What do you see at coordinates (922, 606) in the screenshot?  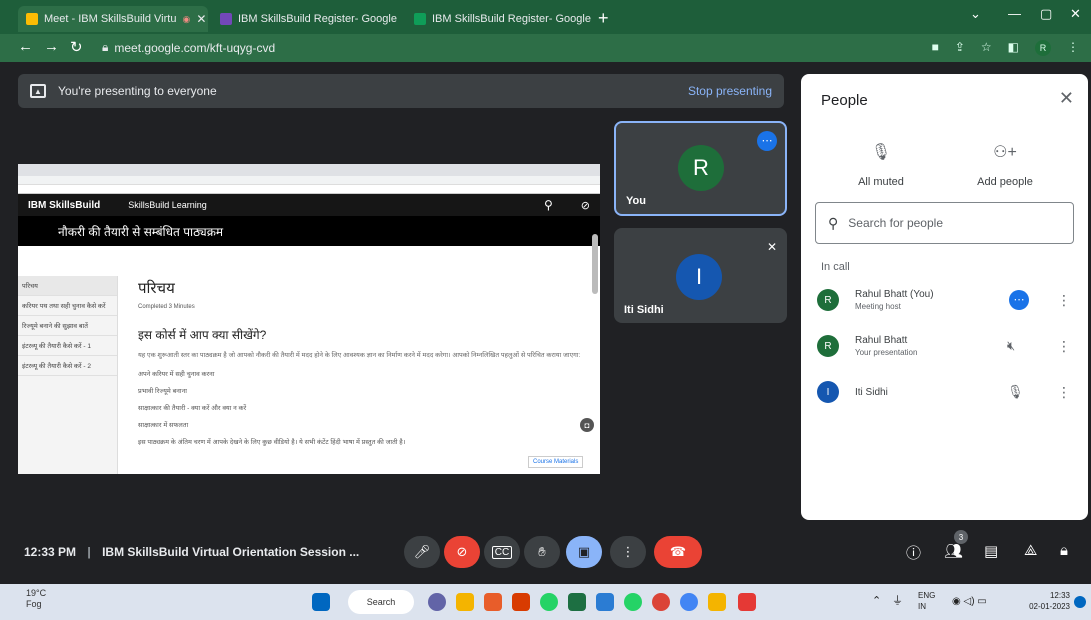 I see `lang-region: IN` at bounding box center [922, 606].